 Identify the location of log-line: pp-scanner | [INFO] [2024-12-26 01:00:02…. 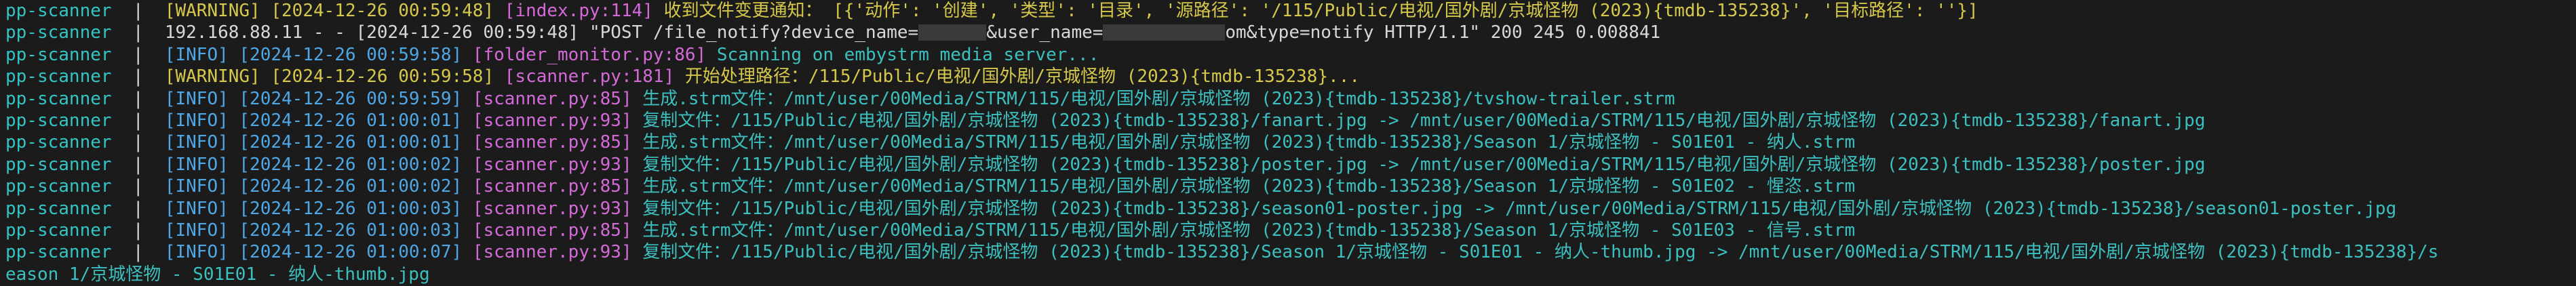
(1290, 187).